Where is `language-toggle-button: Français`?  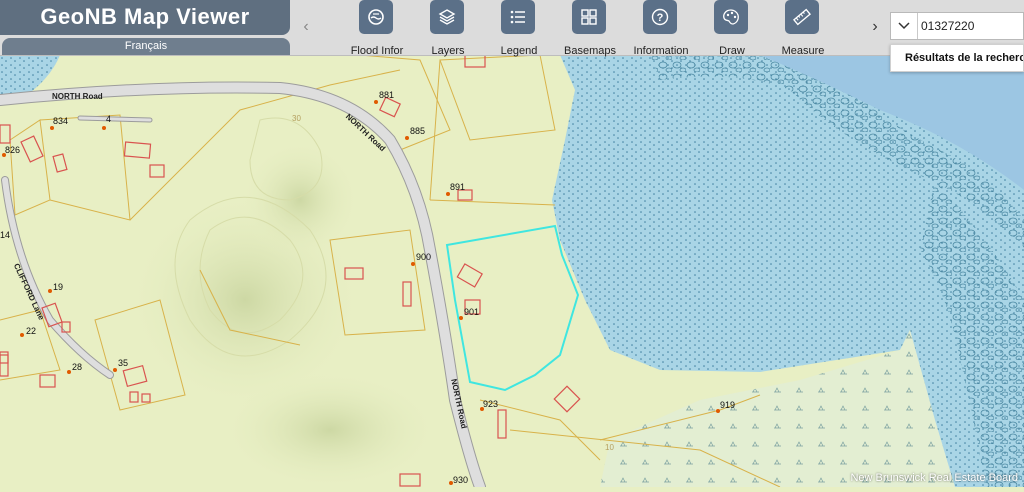 language-toggle-button: Français is located at coordinates (146, 46).